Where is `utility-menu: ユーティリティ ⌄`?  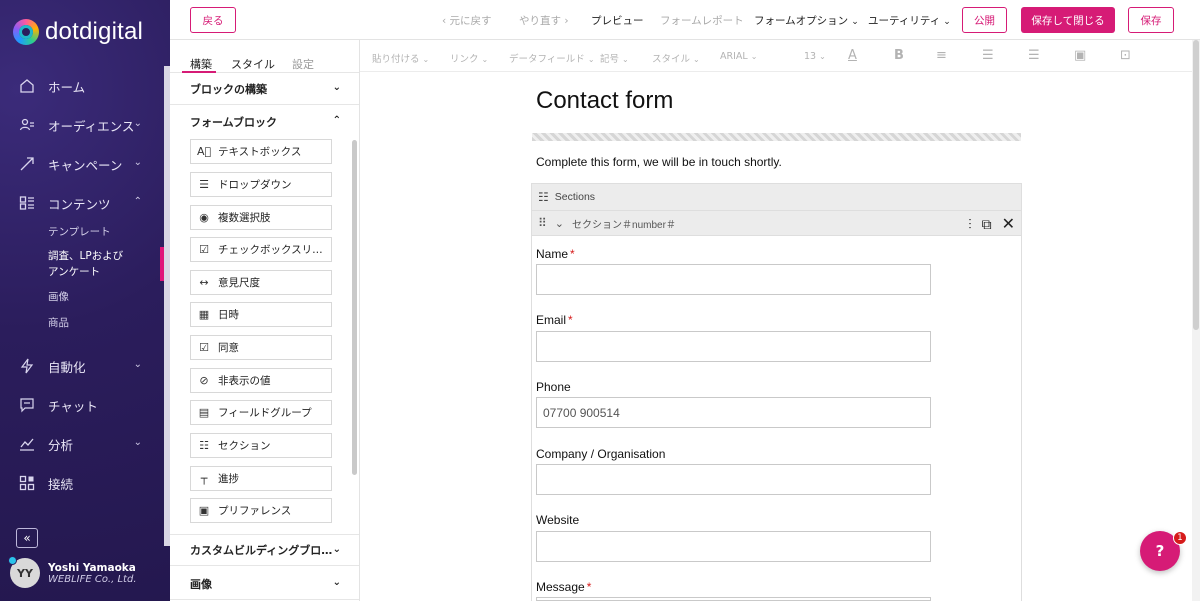
utility-menu: ユーティリティ ⌄ is located at coordinates (909, 20).